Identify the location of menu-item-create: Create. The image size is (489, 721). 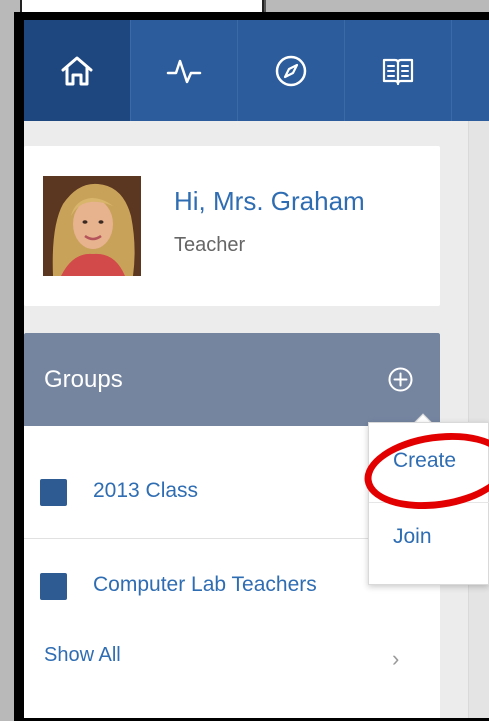
(429, 463).